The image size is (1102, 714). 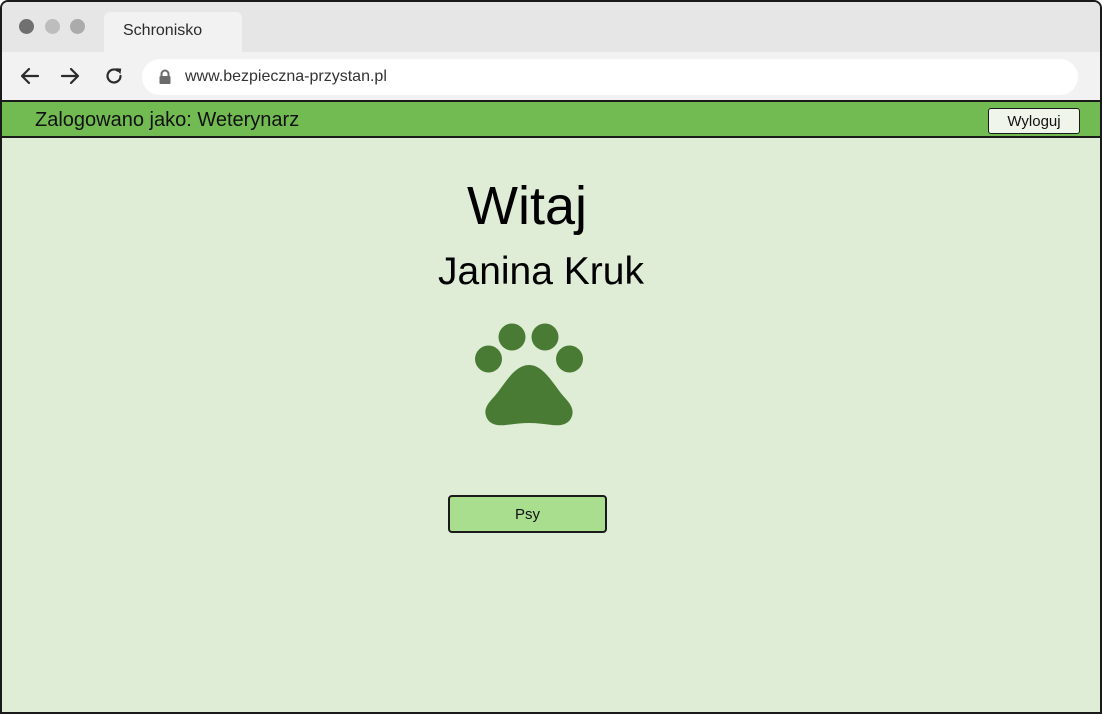 I want to click on minimize-window-button, so click(x=52, y=26).